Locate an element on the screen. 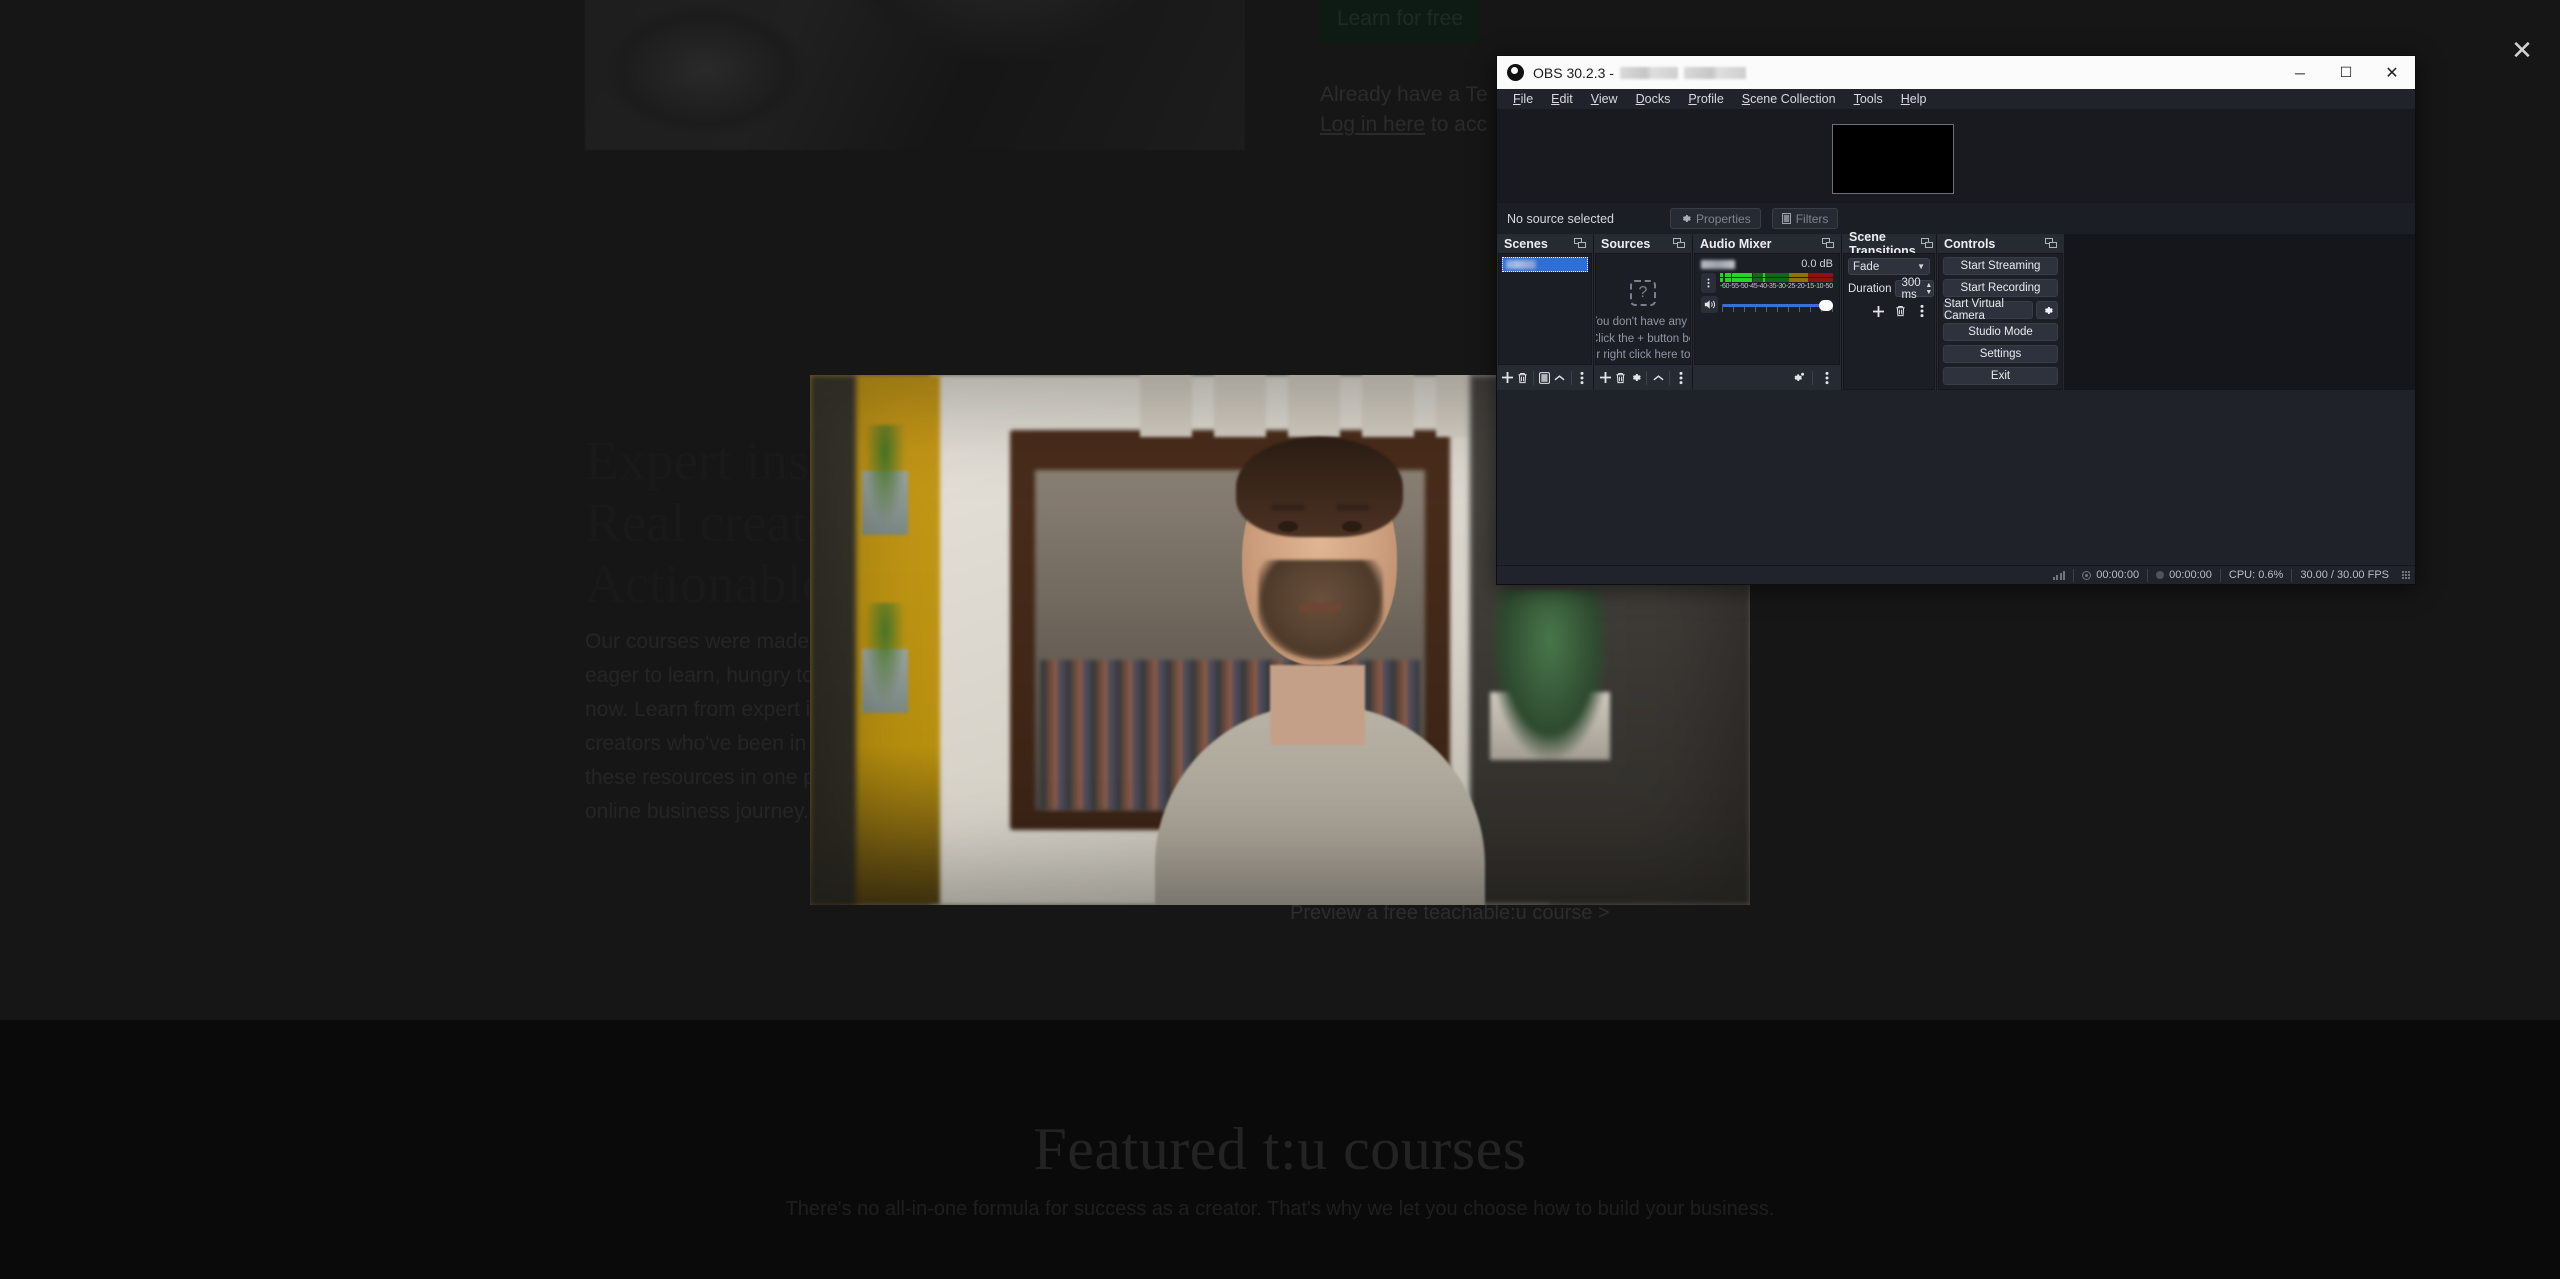 The width and height of the screenshot is (2560, 1279). scale-tick: -15 is located at coordinates (1809, 286).